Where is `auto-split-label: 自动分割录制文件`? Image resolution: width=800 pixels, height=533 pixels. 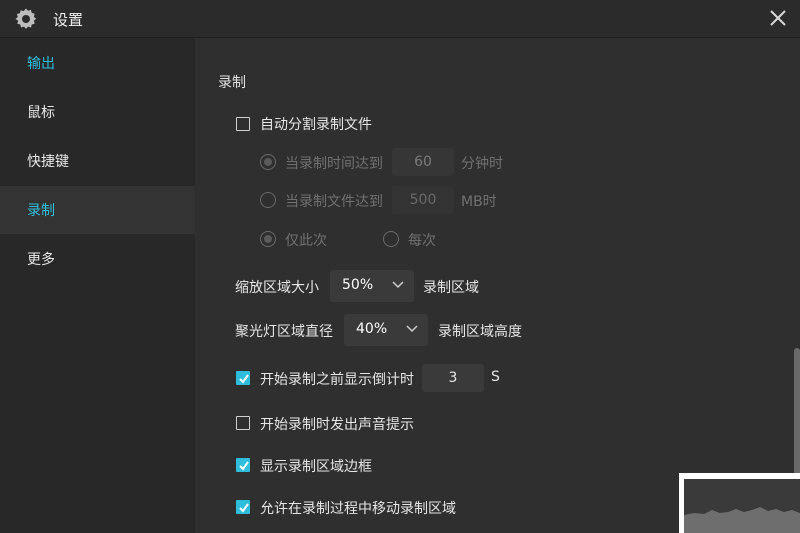 auto-split-label: 自动分割录制文件 is located at coordinates (316, 125).